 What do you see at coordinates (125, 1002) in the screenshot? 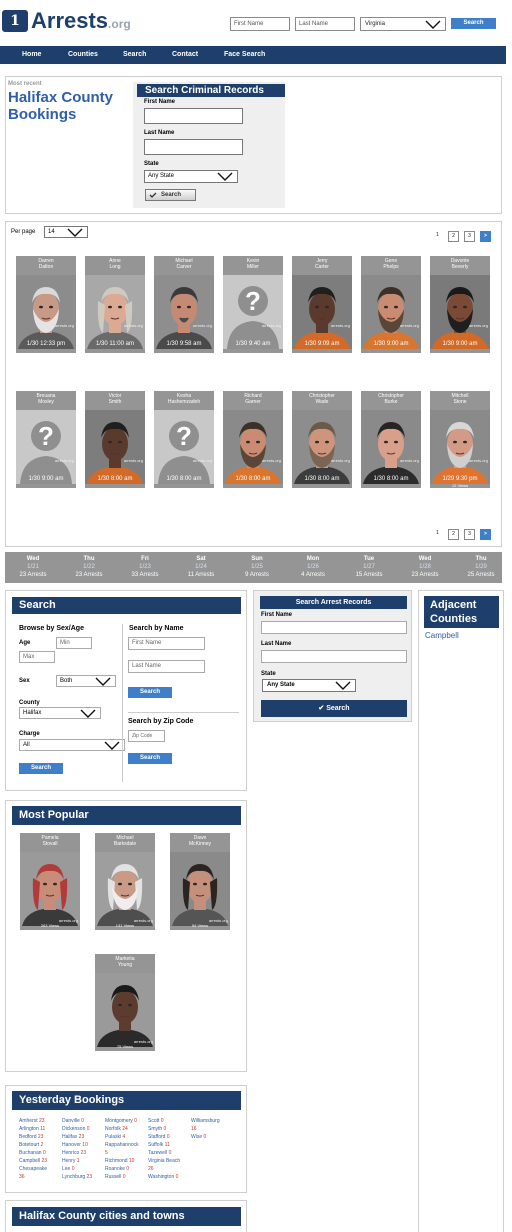
I see `popular-card: Markeita Young arrests.org 75 Views` at bounding box center [125, 1002].